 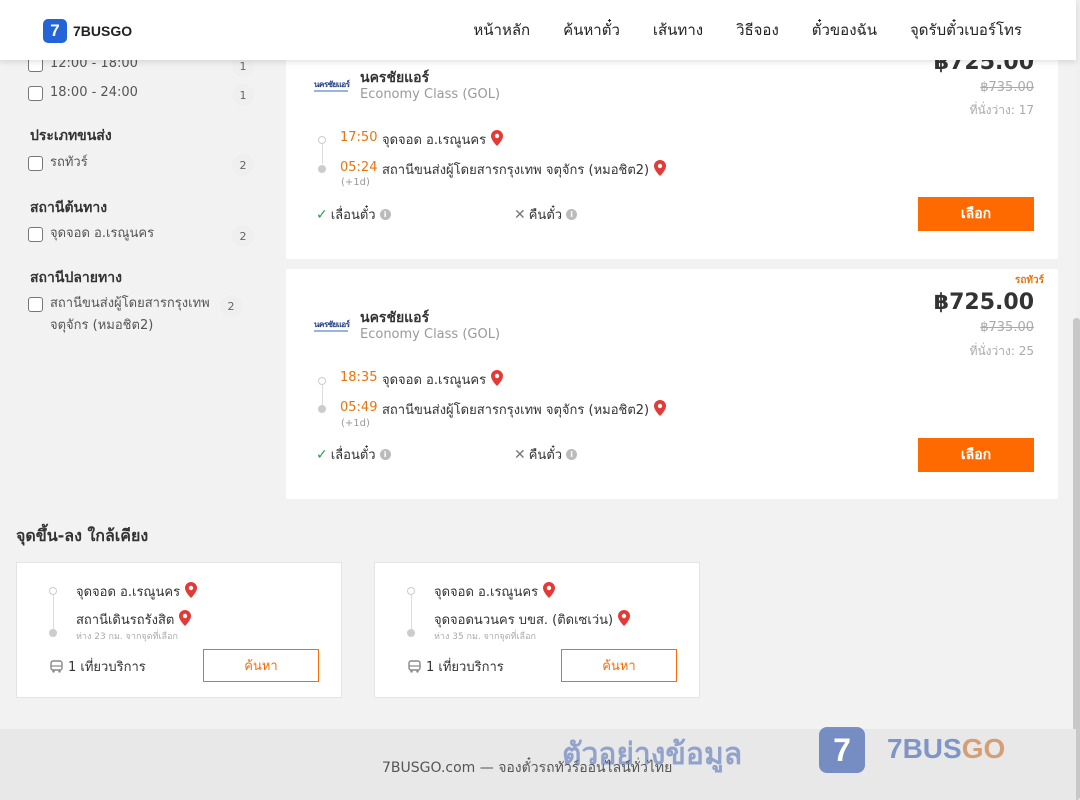 What do you see at coordinates (591, 30) in the screenshot?
I see `nav-search-tickets: ค้นหาตั๋ว` at bounding box center [591, 30].